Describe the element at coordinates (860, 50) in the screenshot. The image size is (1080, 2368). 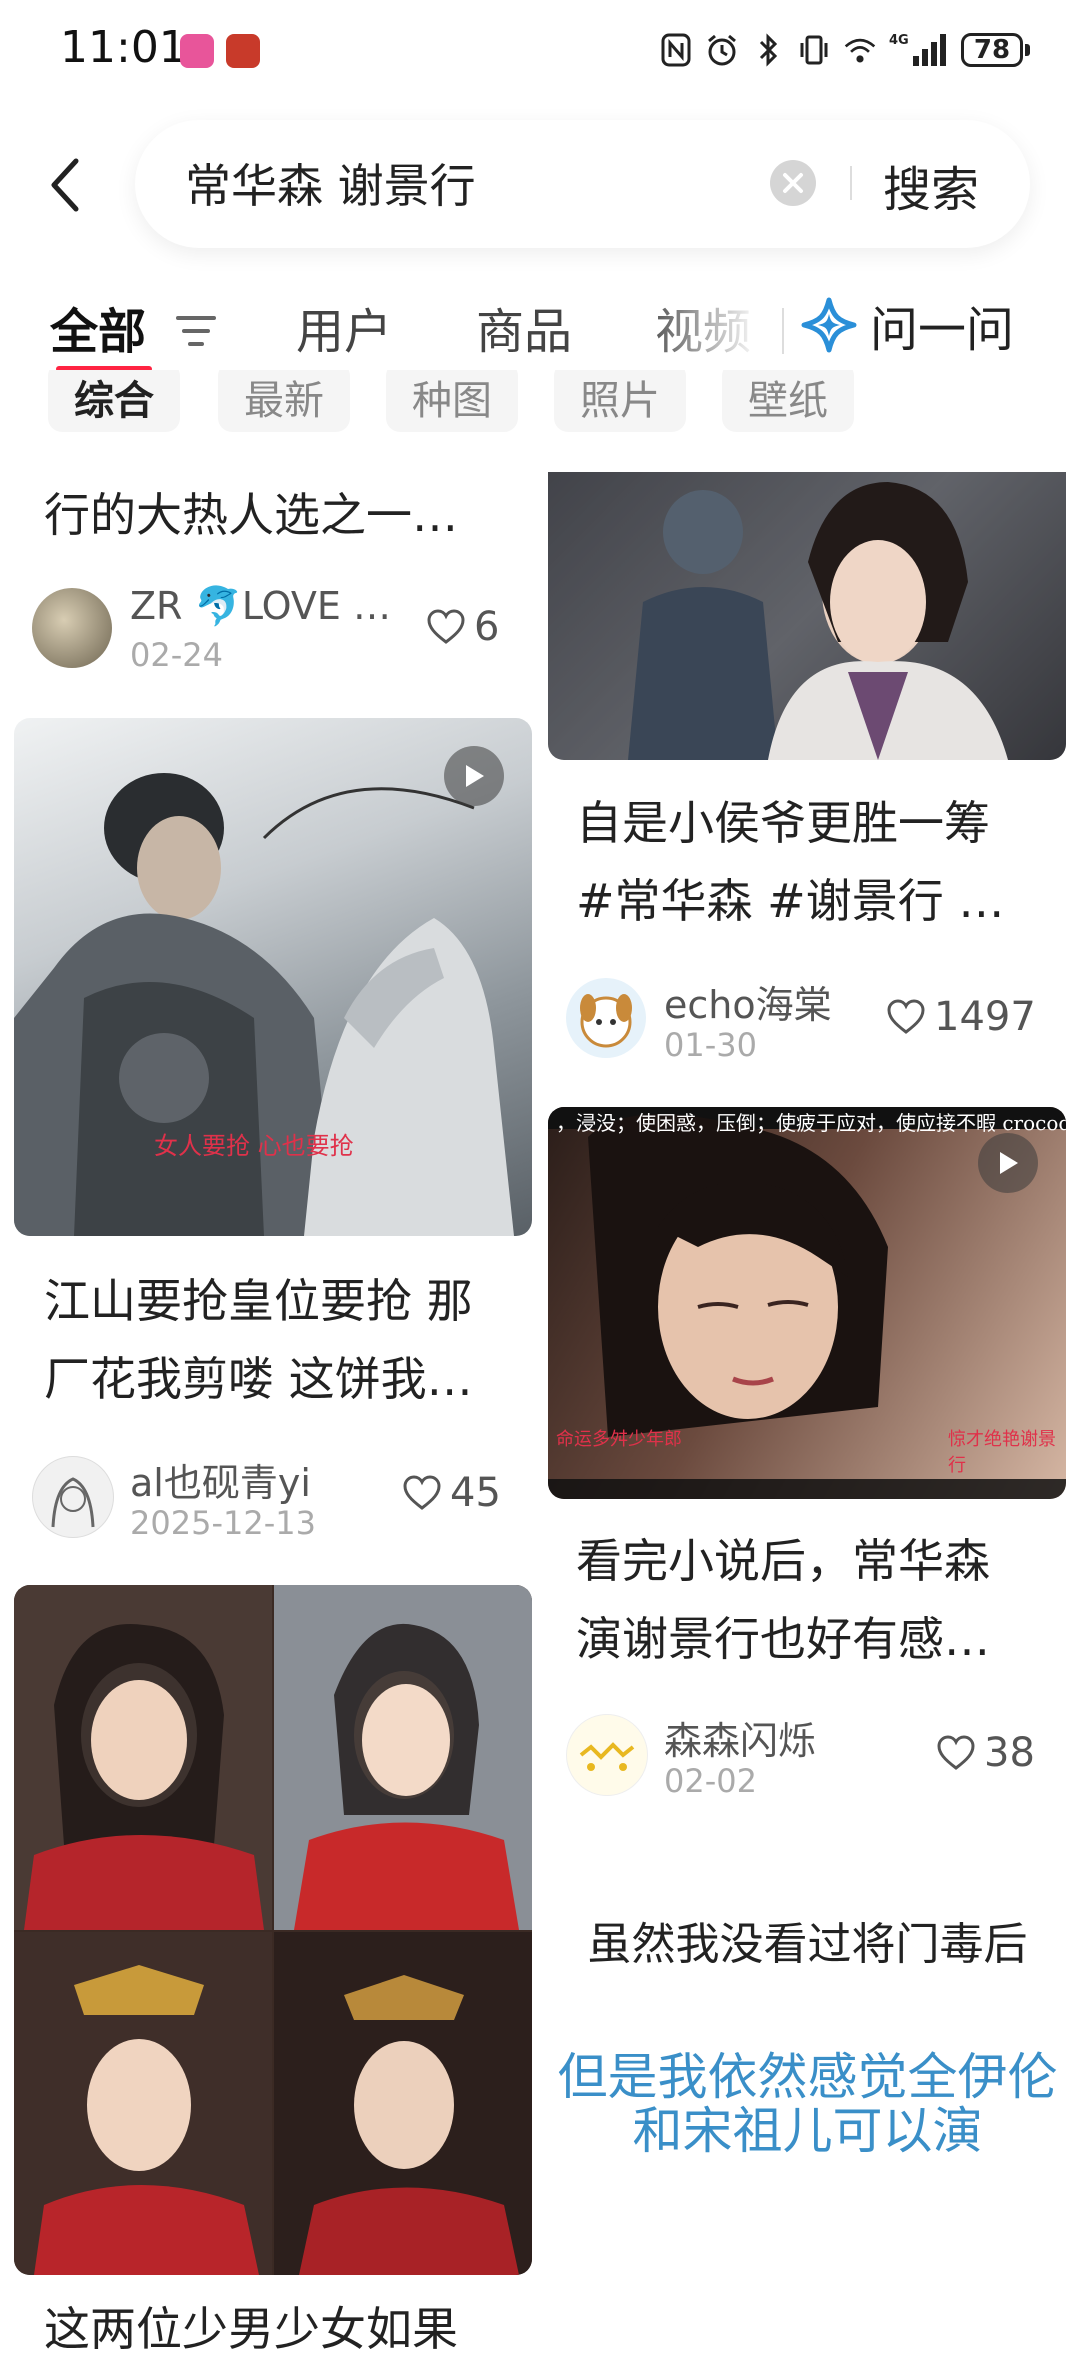
I see `wifi-icon` at that location.